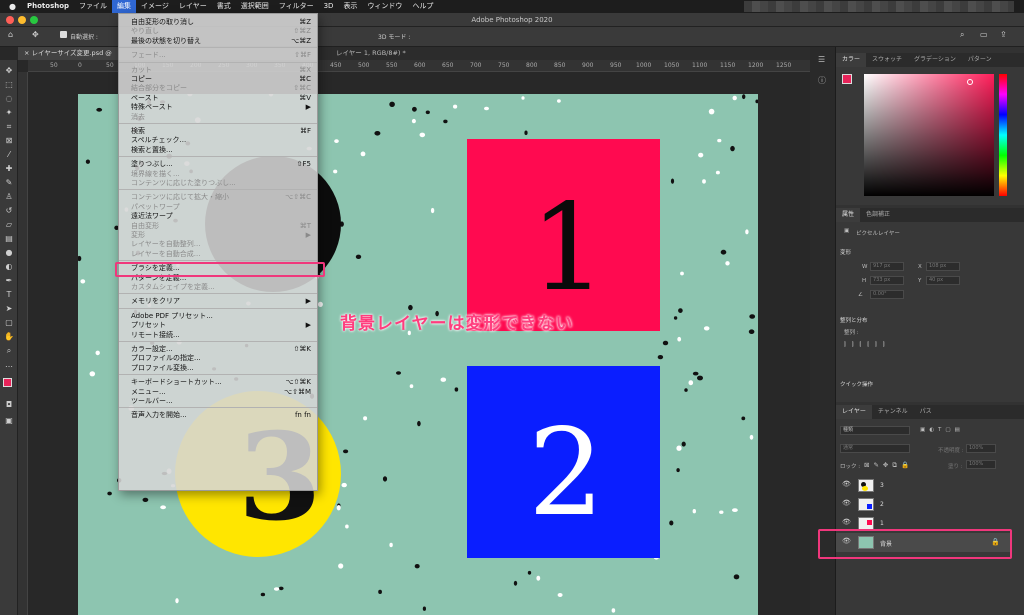 Image resolution: width=1024 pixels, height=615 pixels. Describe the element at coordinates (924, 485) in the screenshot. I see `layer-row-3: 👁 3` at that location.